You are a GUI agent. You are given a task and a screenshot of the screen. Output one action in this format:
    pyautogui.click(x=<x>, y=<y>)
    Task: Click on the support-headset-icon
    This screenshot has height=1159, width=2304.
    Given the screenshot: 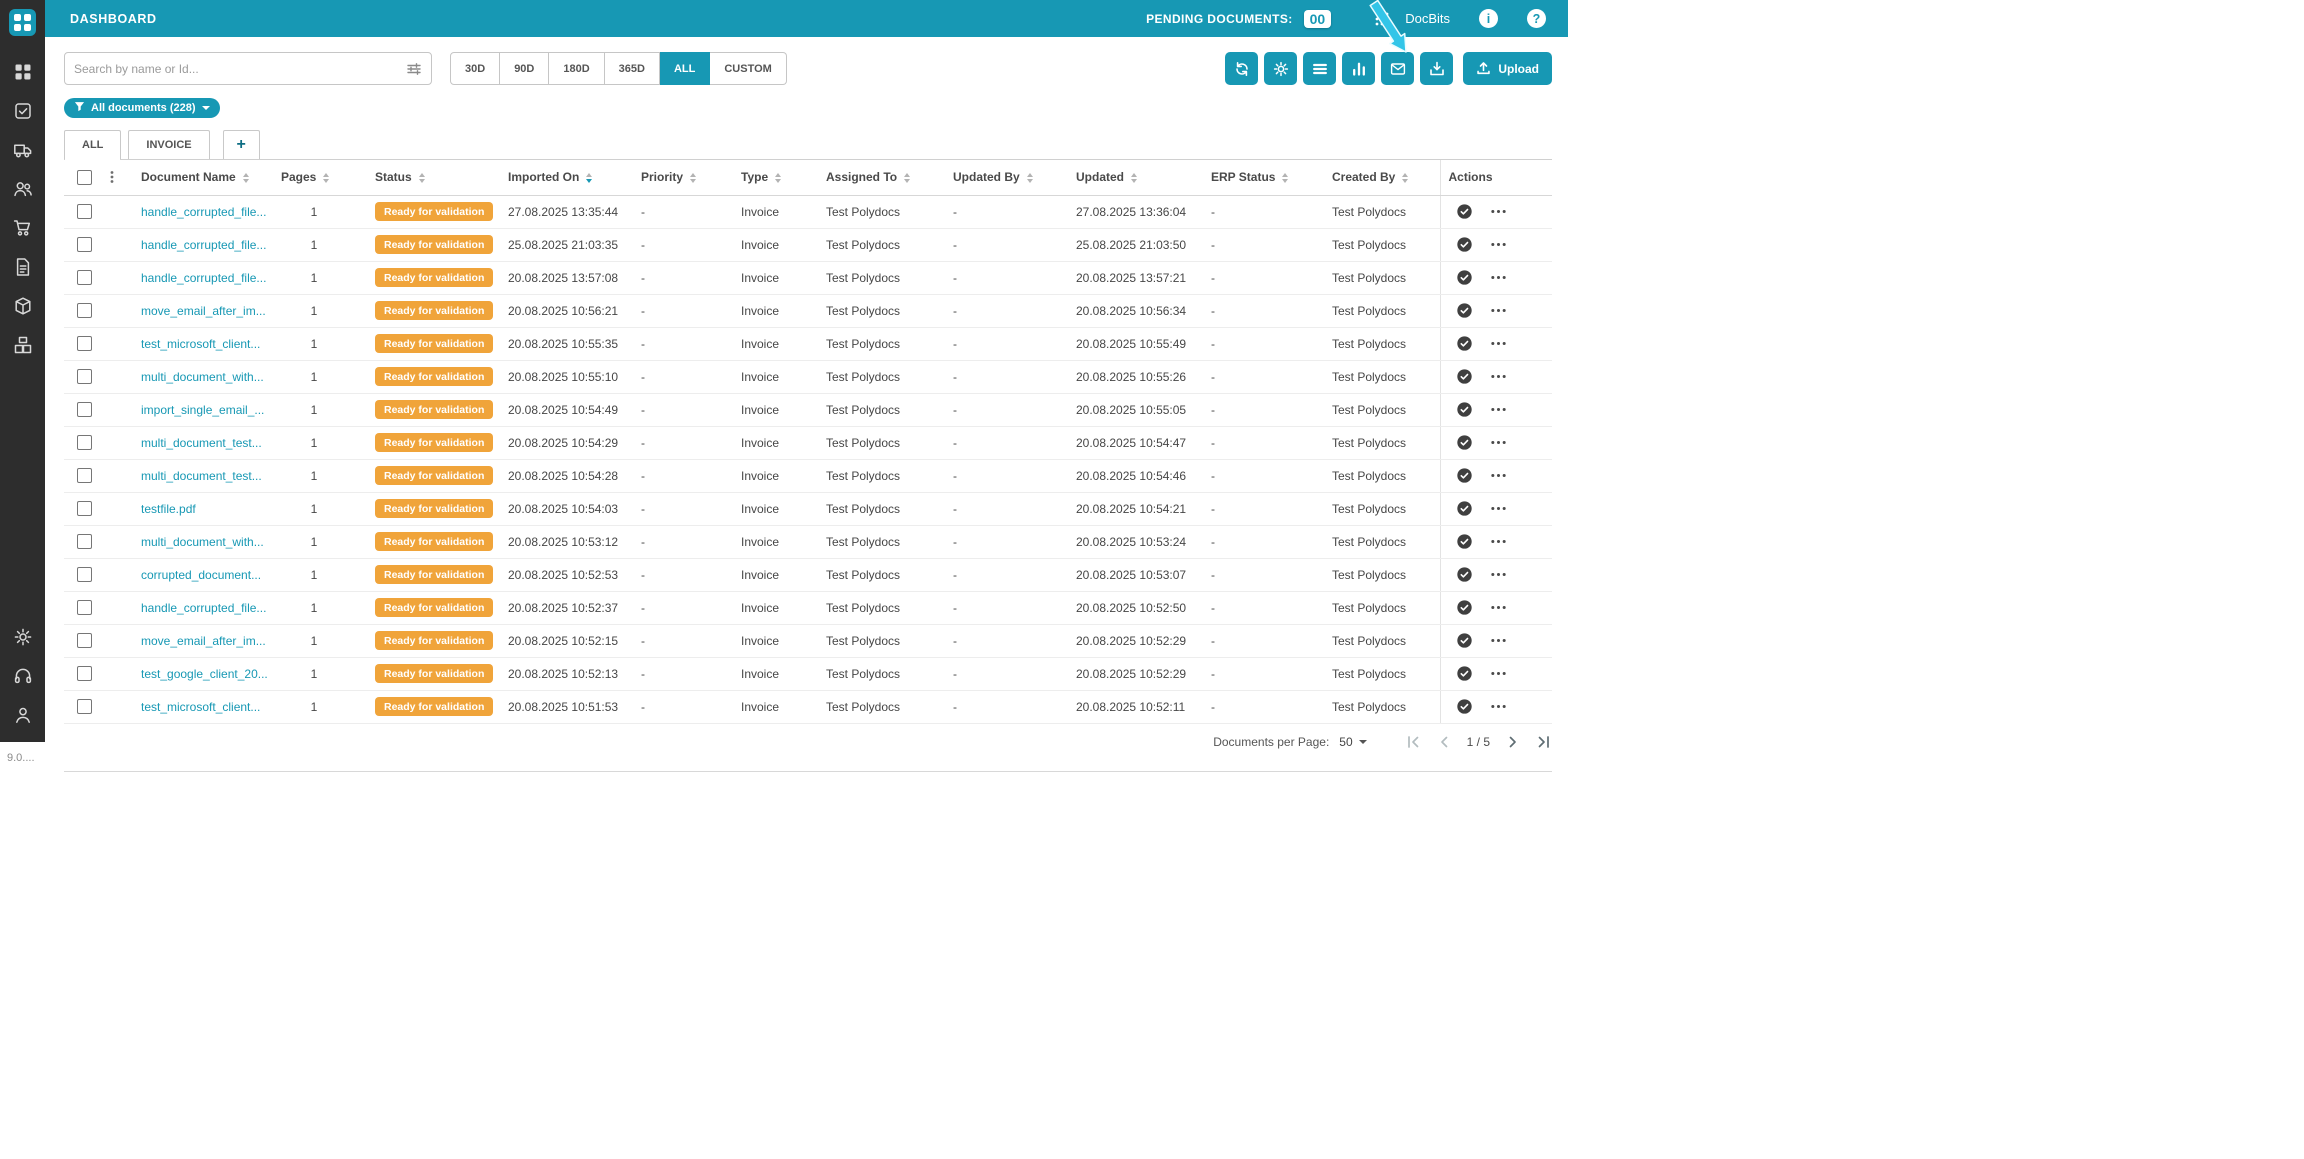 What is the action you would take?
    pyautogui.click(x=23, y=676)
    